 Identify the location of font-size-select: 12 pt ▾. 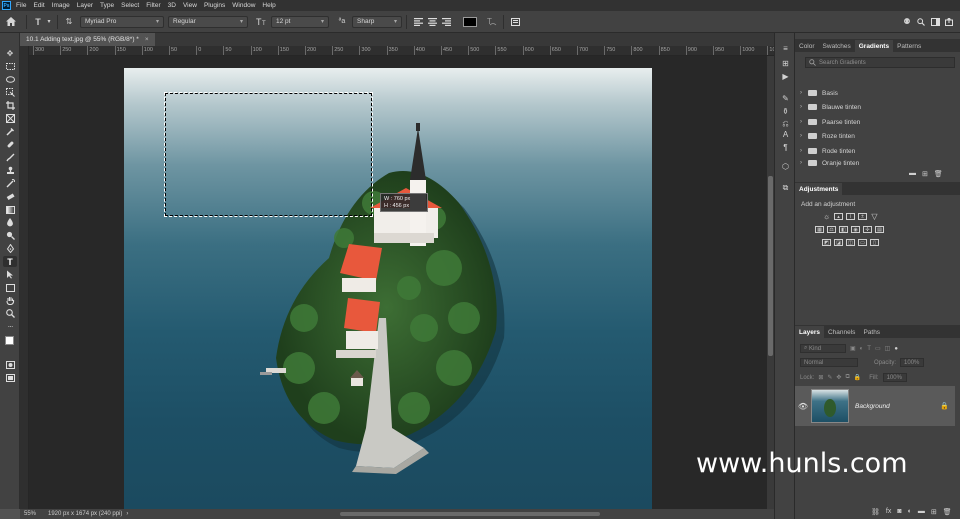
(300, 21).